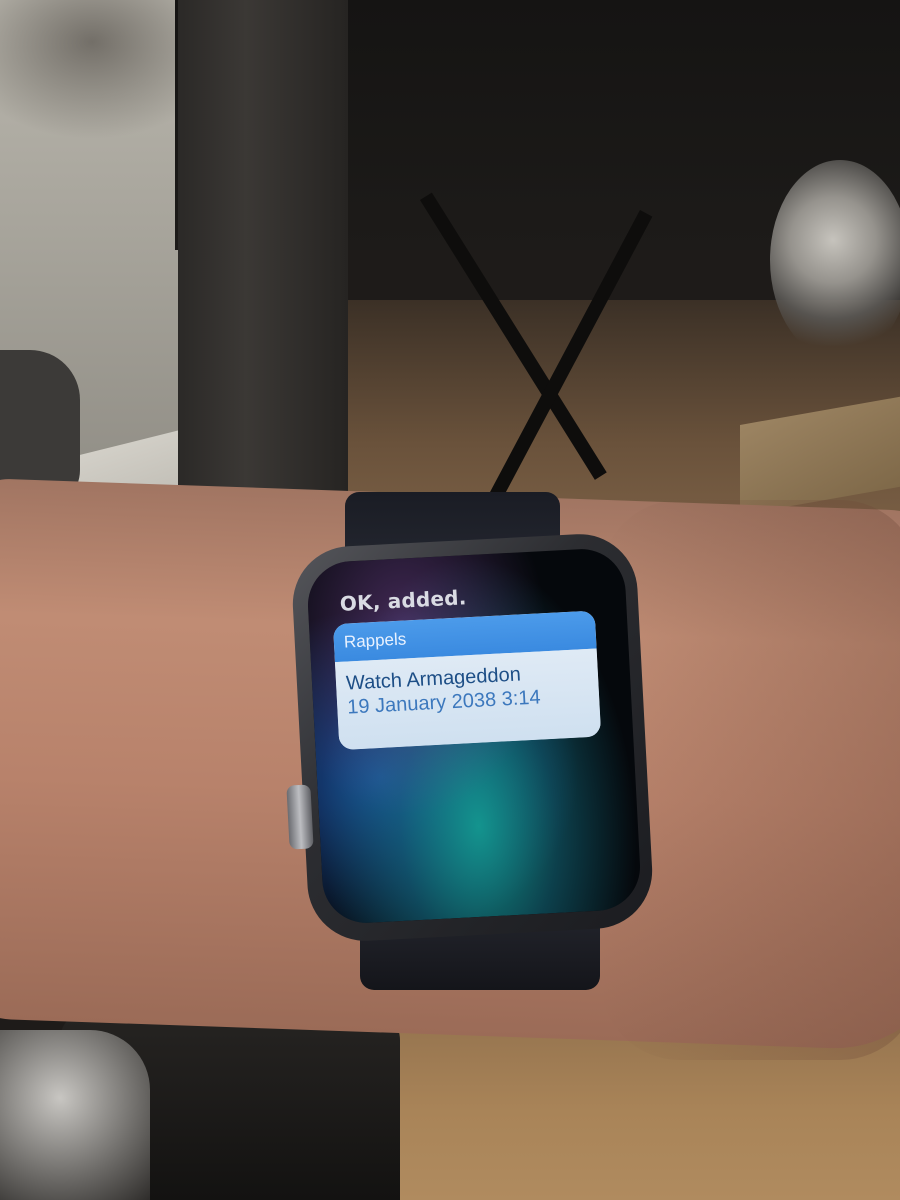 The width and height of the screenshot is (900, 1200). Describe the element at coordinates (263, 250) in the screenshot. I see `desk-leg` at that location.